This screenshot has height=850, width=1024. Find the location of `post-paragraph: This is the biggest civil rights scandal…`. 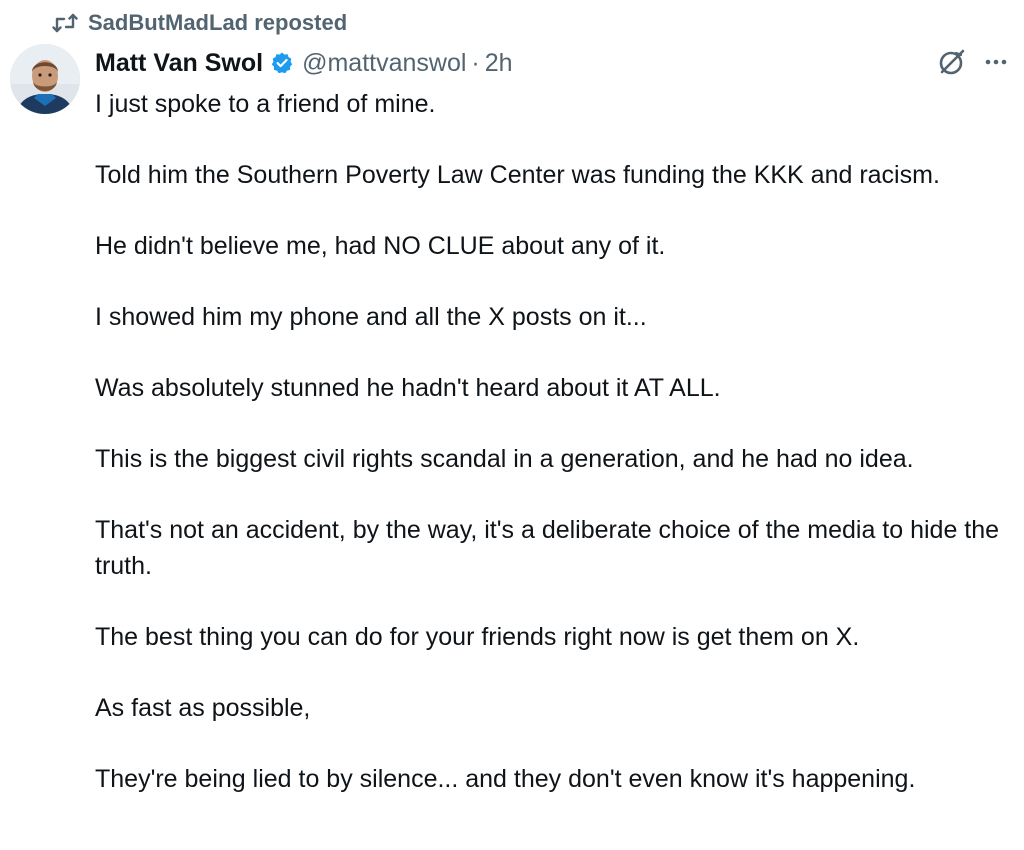

post-paragraph: This is the biggest civil rights scandal… is located at coordinates (504, 459).